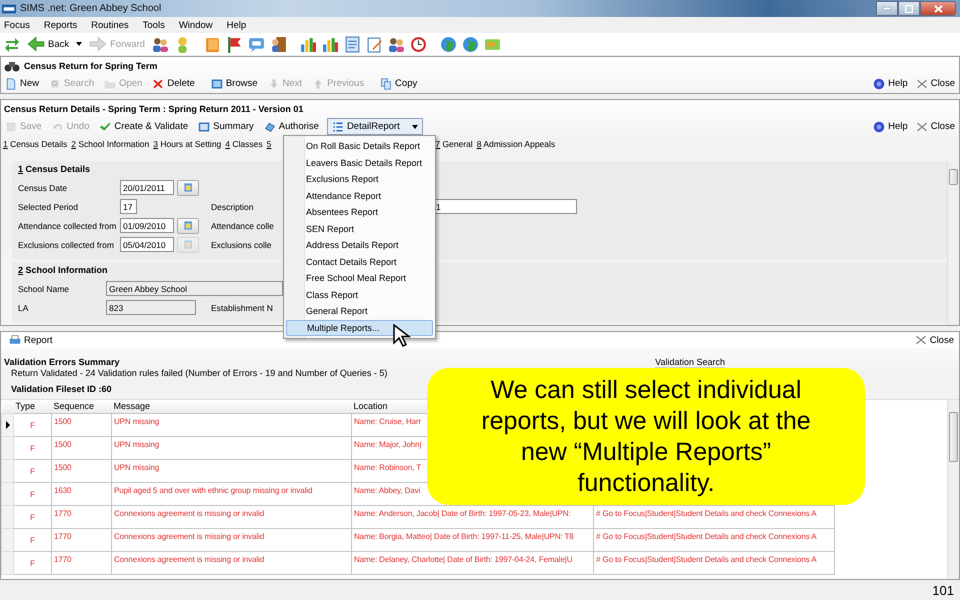 This screenshot has width=960, height=600. What do you see at coordinates (269, 144) in the screenshot?
I see `section-link: 5` at bounding box center [269, 144].